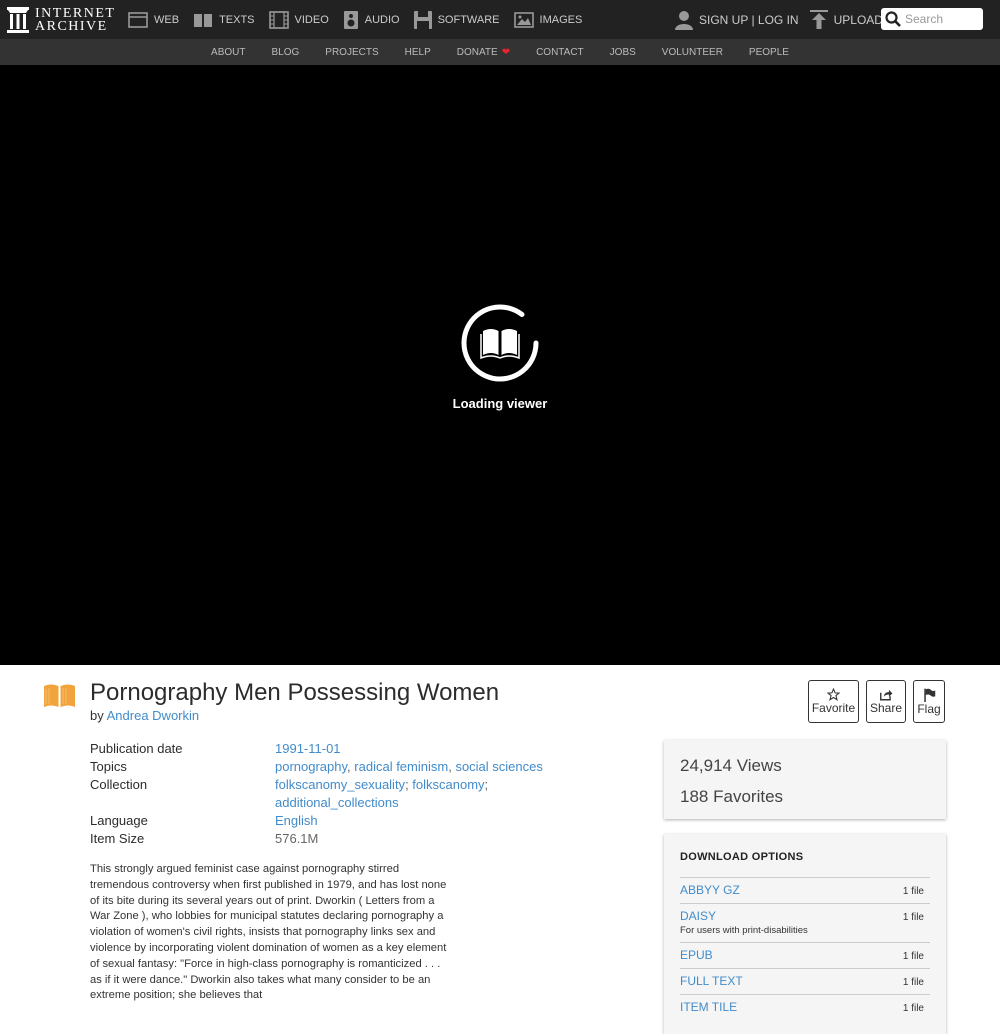 The image size is (1000, 1034). Describe the element at coordinates (340, 784) in the screenshot. I see `collection-link: folkscanomy_sexuality` at that location.